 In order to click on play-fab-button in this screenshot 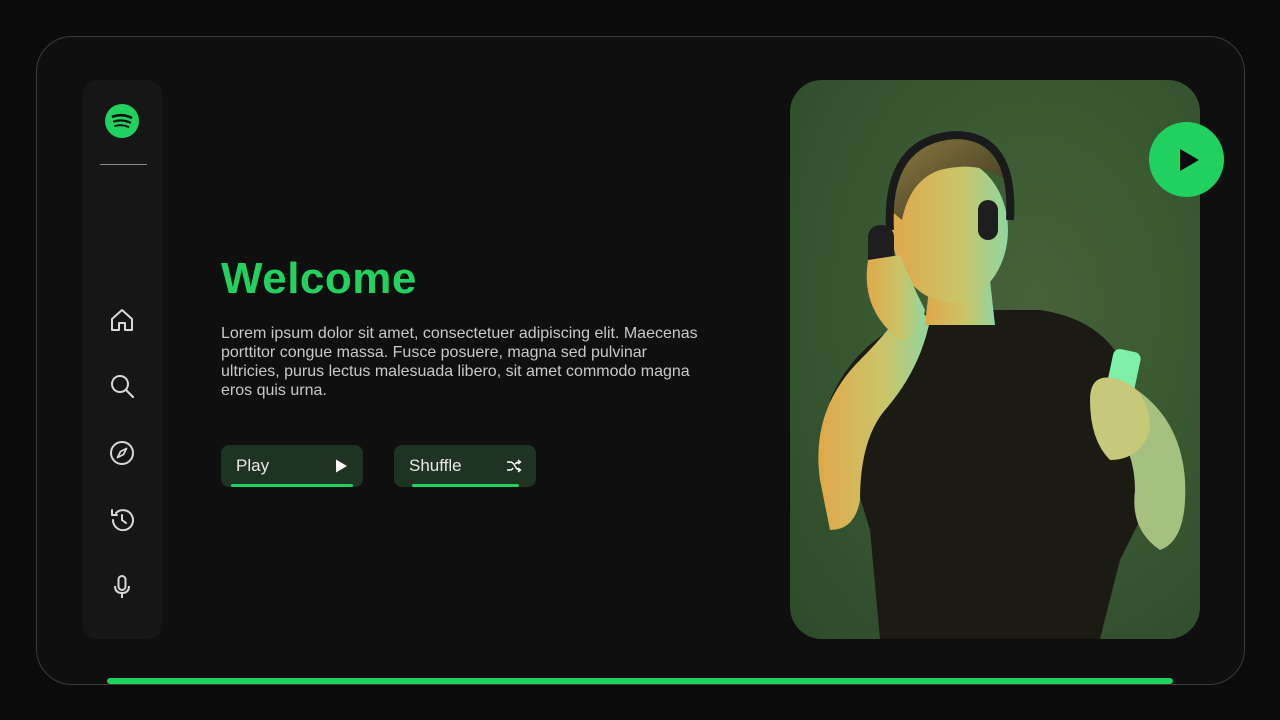, I will do `click(1186, 159)`.